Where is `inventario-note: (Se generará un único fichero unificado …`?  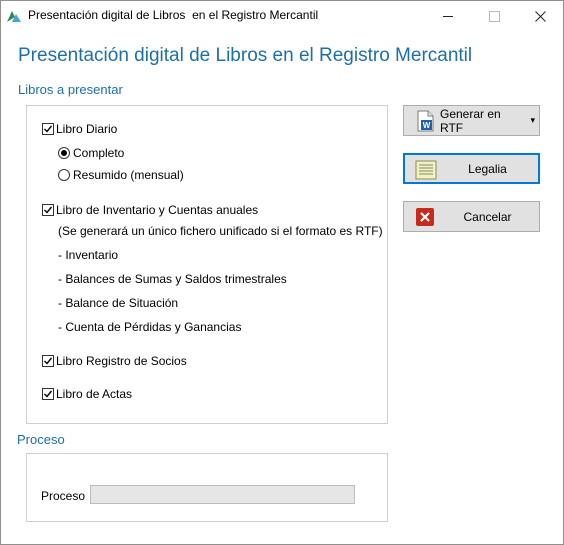
inventario-note: (Se generará un único fichero unificado … is located at coordinates (220, 231).